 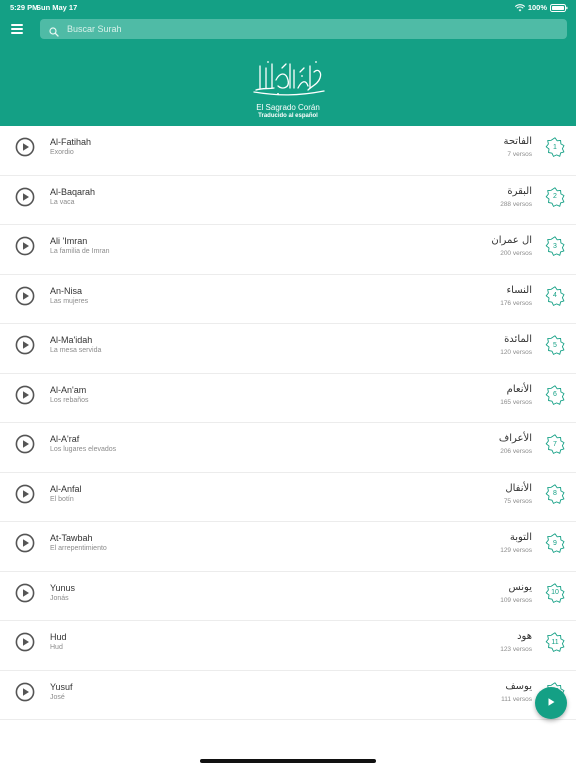 I want to click on search-bar, so click(x=303, y=29).